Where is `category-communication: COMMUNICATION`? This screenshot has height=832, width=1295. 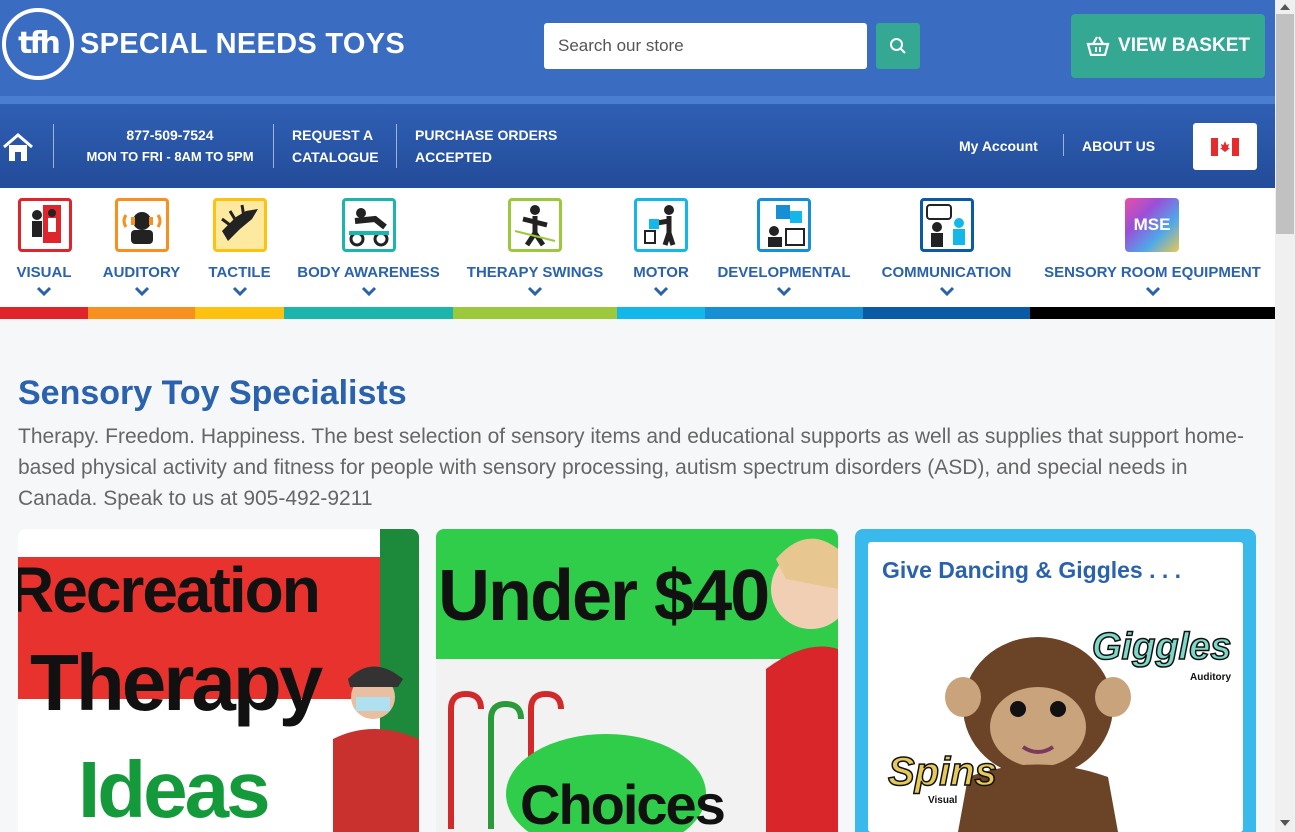 category-communication: COMMUNICATION is located at coordinates (946, 247).